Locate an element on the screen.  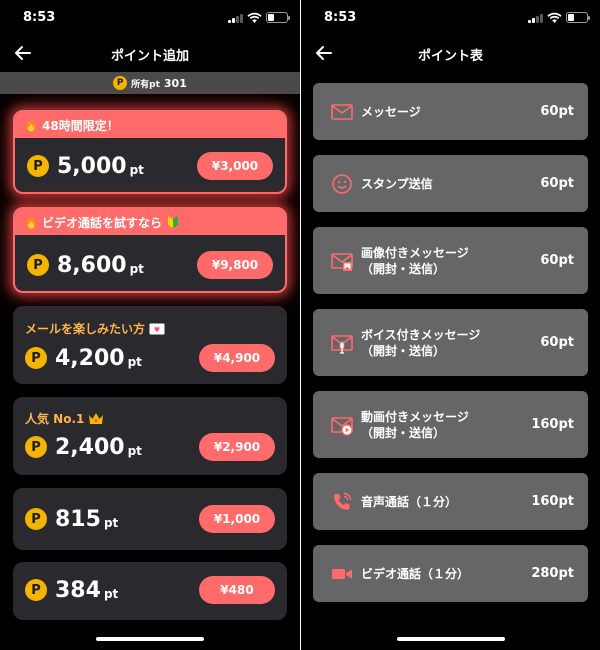
item-label: 画像付きメッセージ is located at coordinates (415, 252).